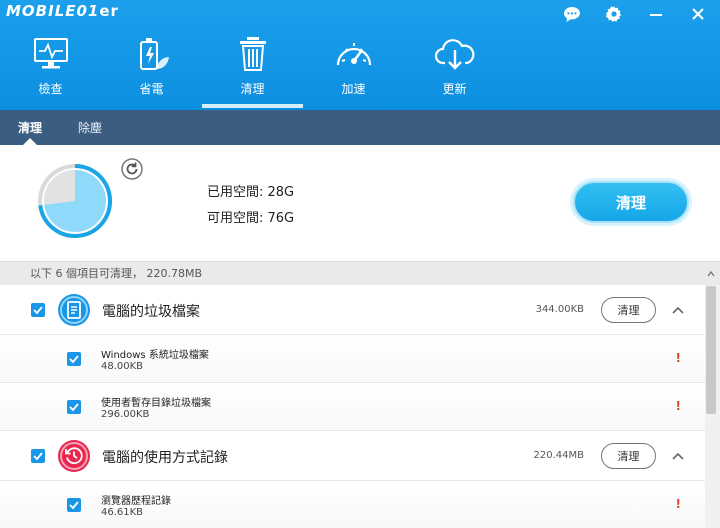 This screenshot has height=528, width=720. I want to click on minimize-button, so click(656, 14).